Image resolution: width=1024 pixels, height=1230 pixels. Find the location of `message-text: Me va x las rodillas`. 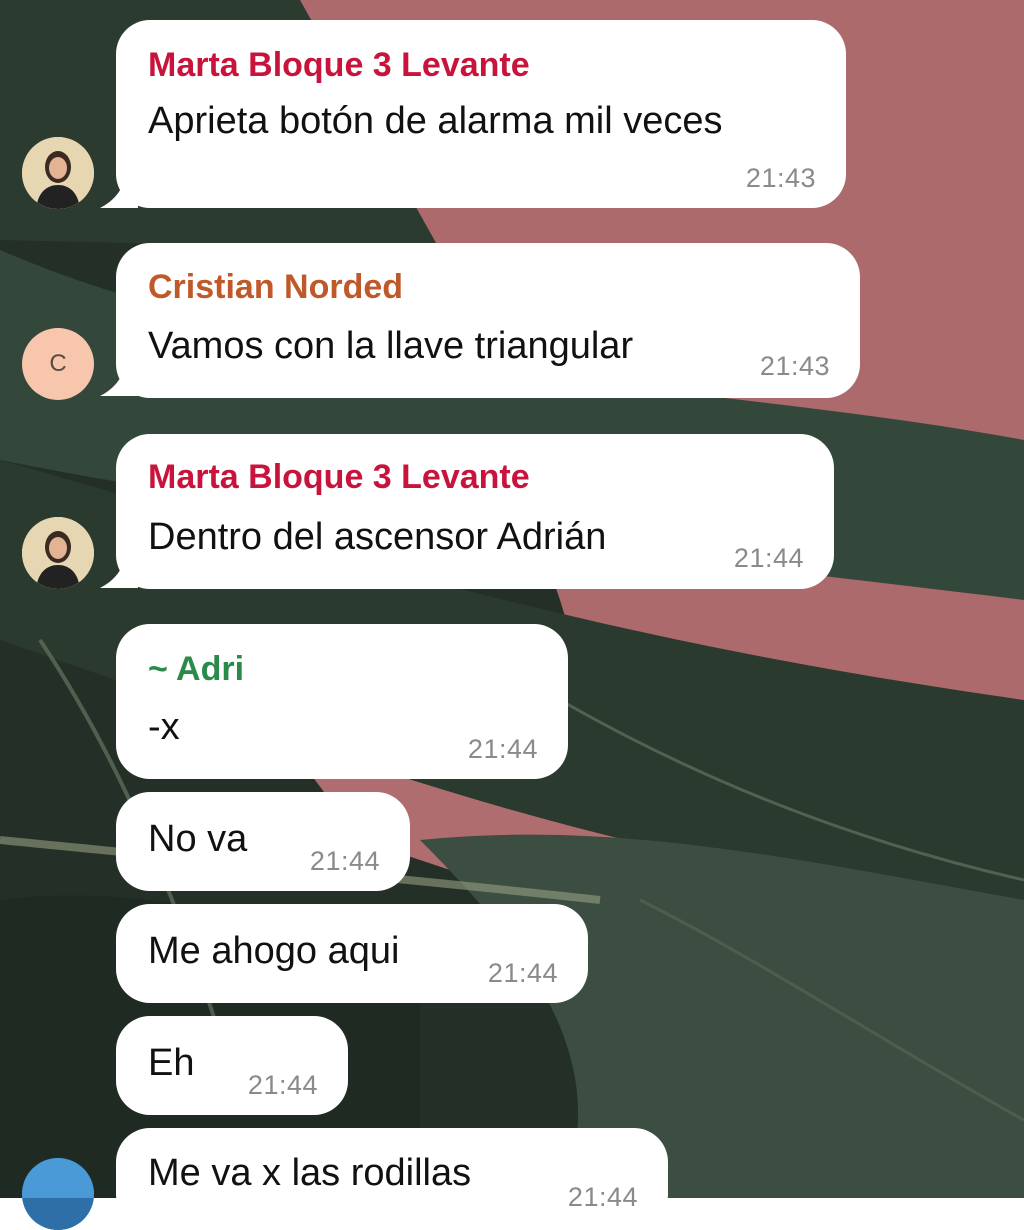

message-text: Me va x las rodillas is located at coordinates (310, 1173).